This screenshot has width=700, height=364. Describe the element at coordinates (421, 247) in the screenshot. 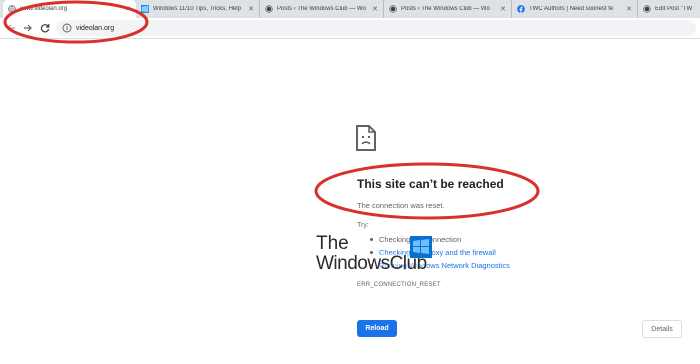

I see `windows-logo-watermark-icon` at that location.